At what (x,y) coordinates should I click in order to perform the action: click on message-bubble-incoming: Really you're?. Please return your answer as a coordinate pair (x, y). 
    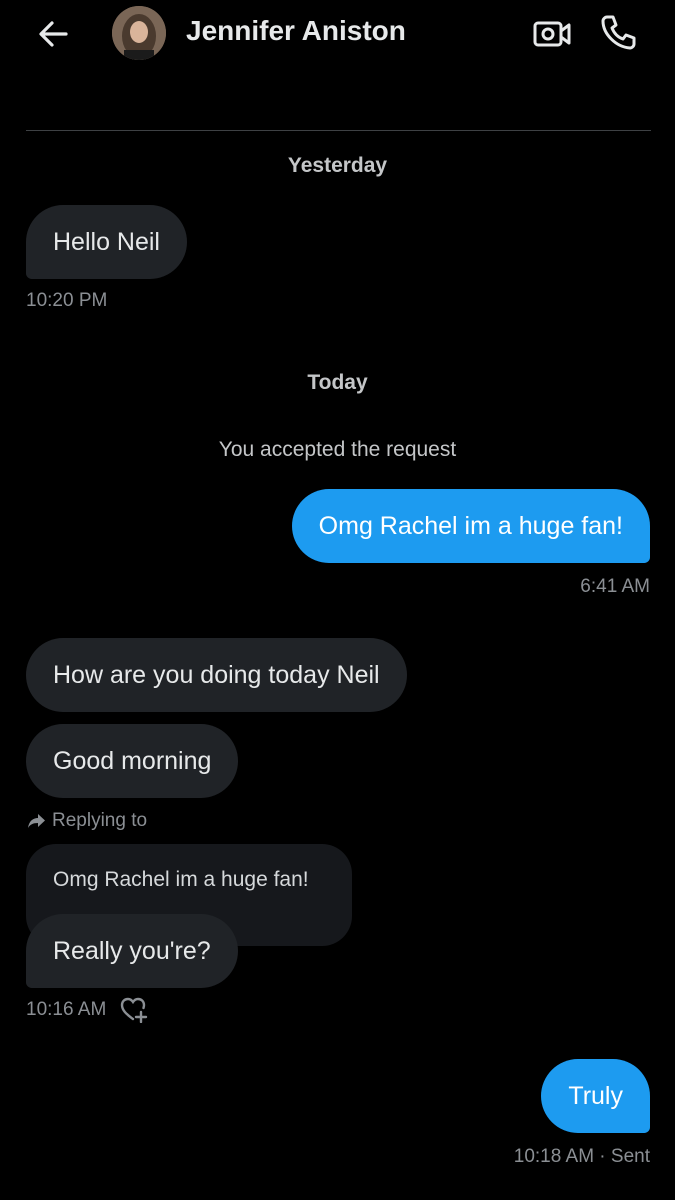
    Looking at the image, I should click on (132, 951).